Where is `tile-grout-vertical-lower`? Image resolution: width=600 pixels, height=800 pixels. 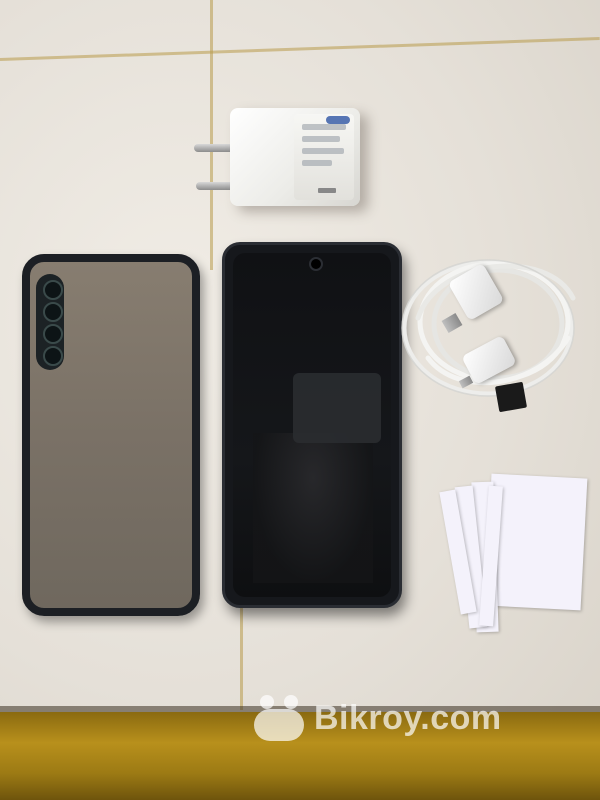
tile-grout-vertical-lower is located at coordinates (241, 655).